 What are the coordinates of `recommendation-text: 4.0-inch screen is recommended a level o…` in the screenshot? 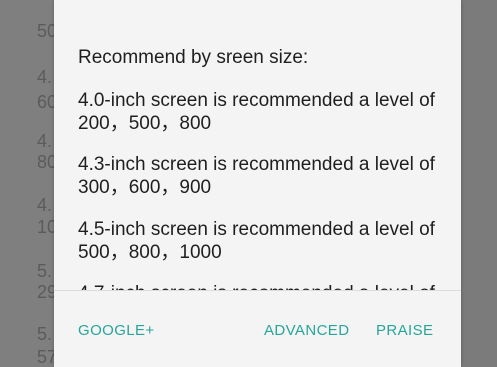 It's located at (256, 100).